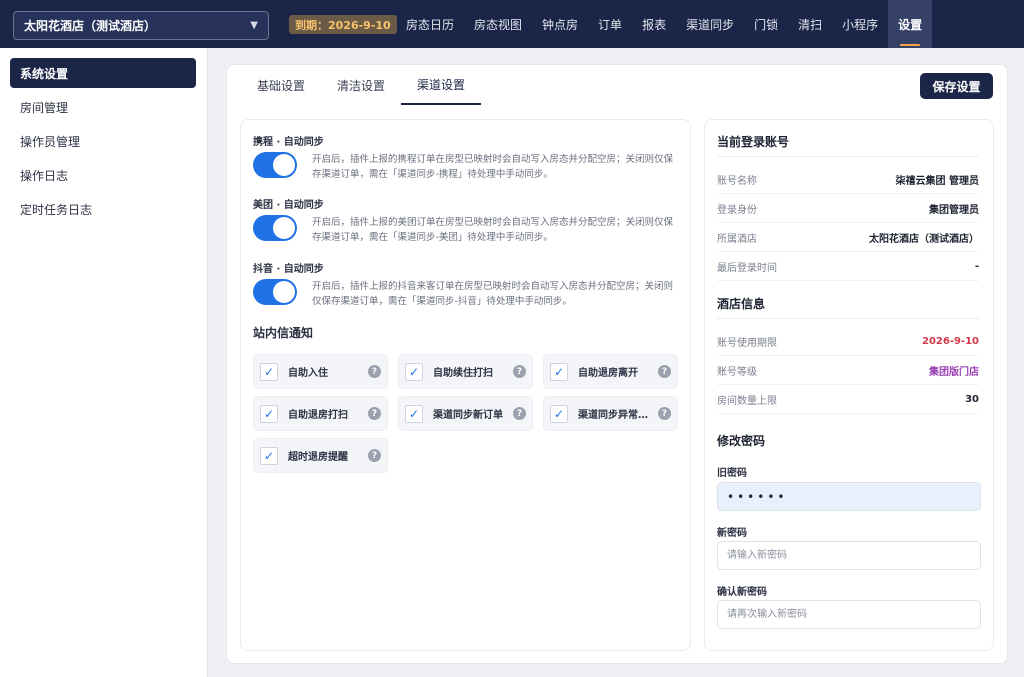 The image size is (1024, 677). I want to click on sidebar-item-system-settings: 系统设置, so click(103, 73).